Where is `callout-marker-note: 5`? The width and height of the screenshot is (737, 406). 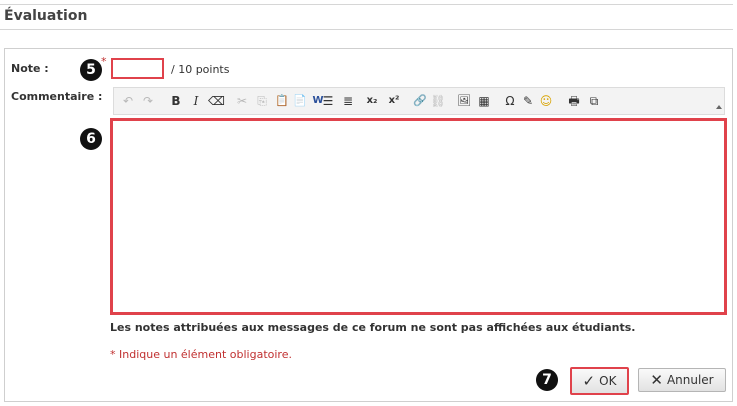 callout-marker-note: 5 is located at coordinates (91, 70).